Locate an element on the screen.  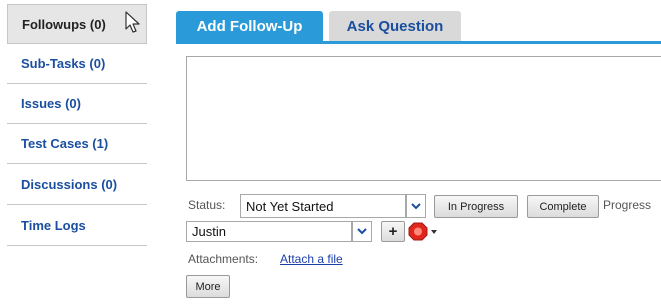
sidebar-item-issues: Issues (0) is located at coordinates (77, 104).